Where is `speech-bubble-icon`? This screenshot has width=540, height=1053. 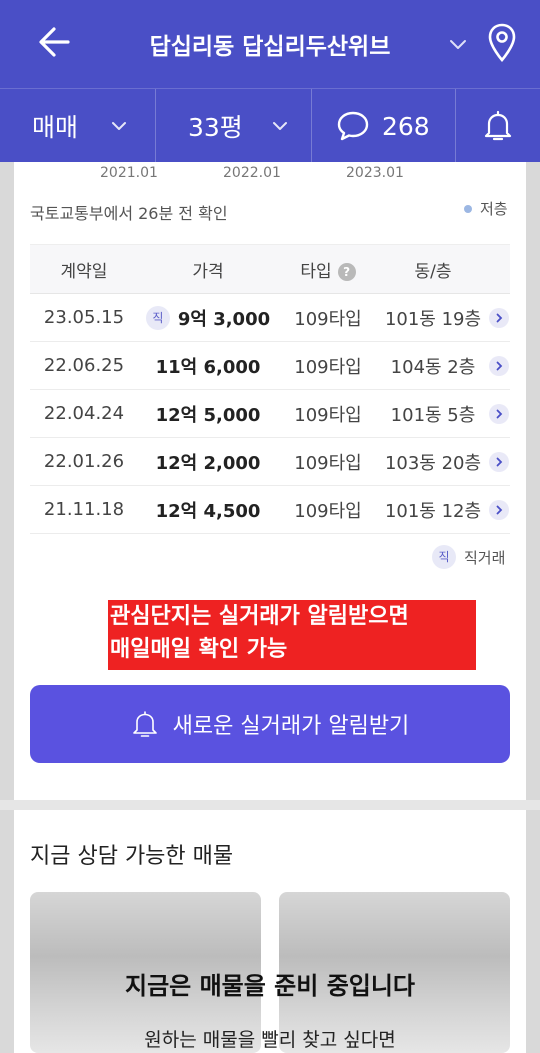
speech-bubble-icon is located at coordinates (353, 126).